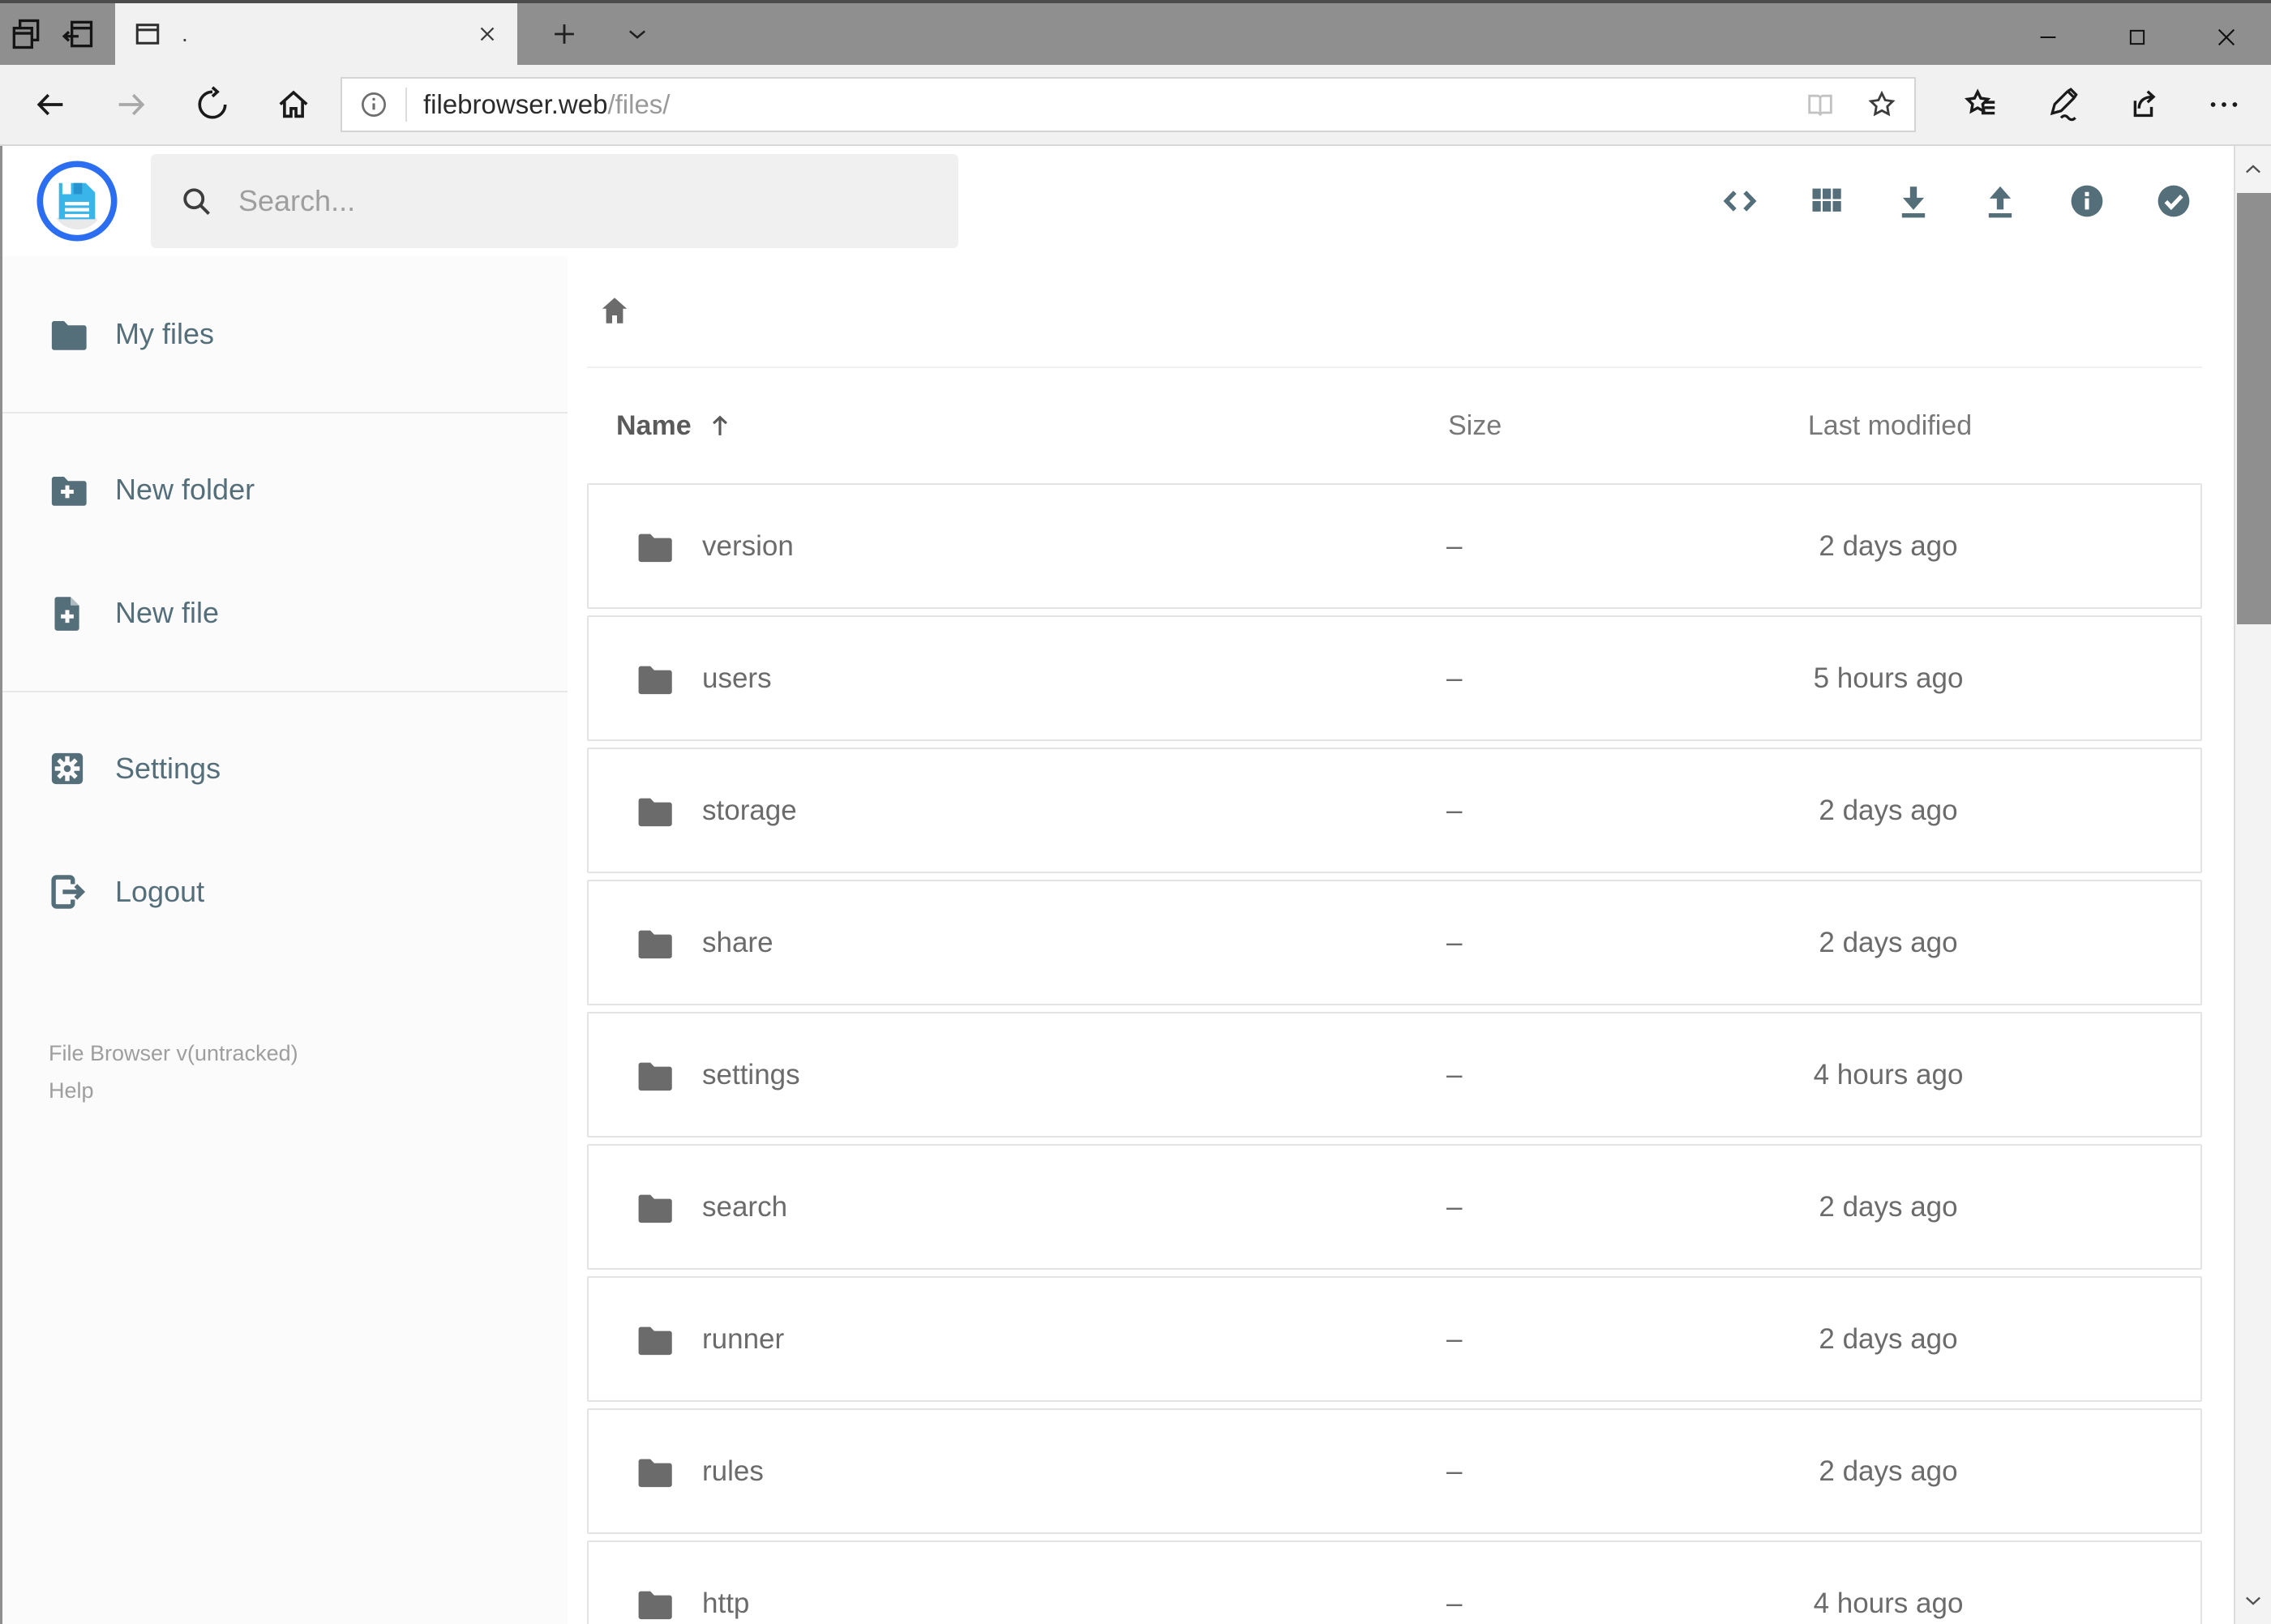 The image size is (2271, 1624). I want to click on home-button, so click(293, 105).